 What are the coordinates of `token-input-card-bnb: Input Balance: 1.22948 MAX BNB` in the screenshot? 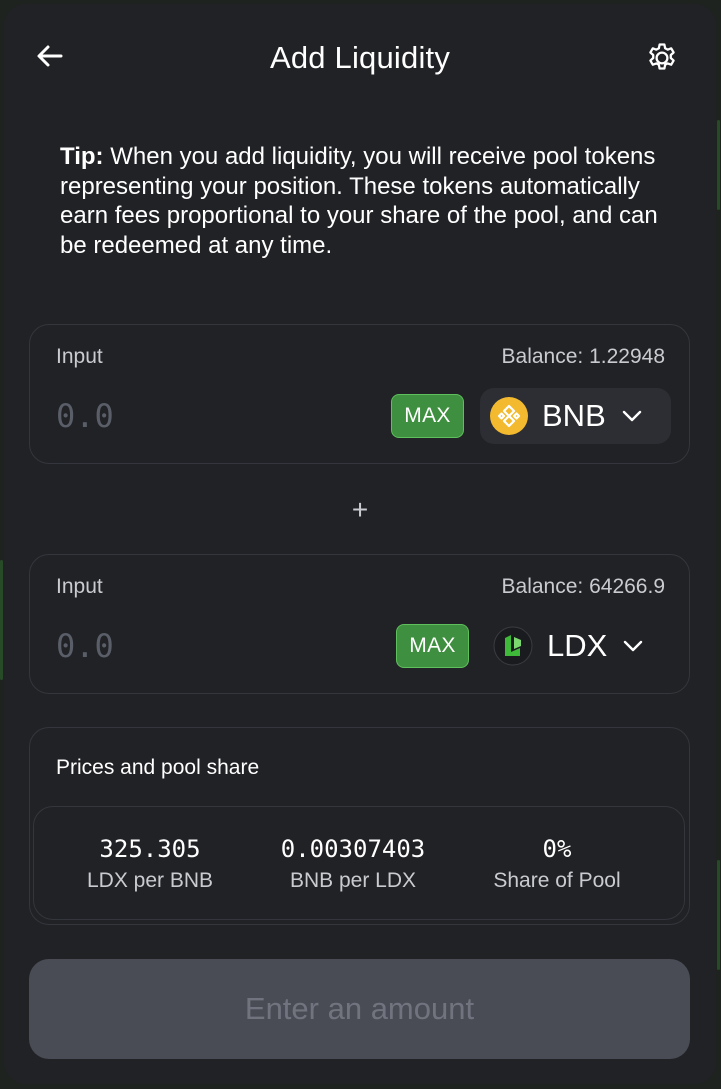 It's located at (359, 394).